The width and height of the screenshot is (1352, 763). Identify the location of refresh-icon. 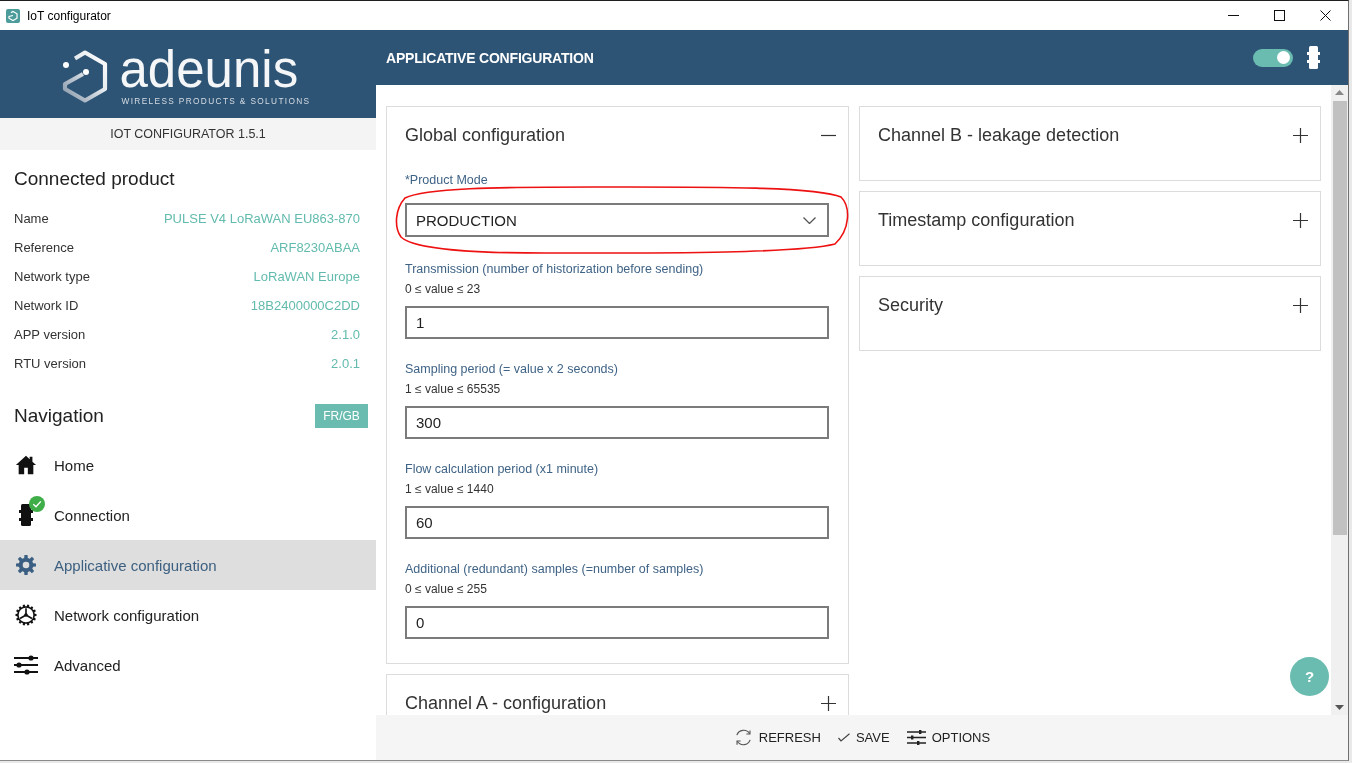
(743, 737).